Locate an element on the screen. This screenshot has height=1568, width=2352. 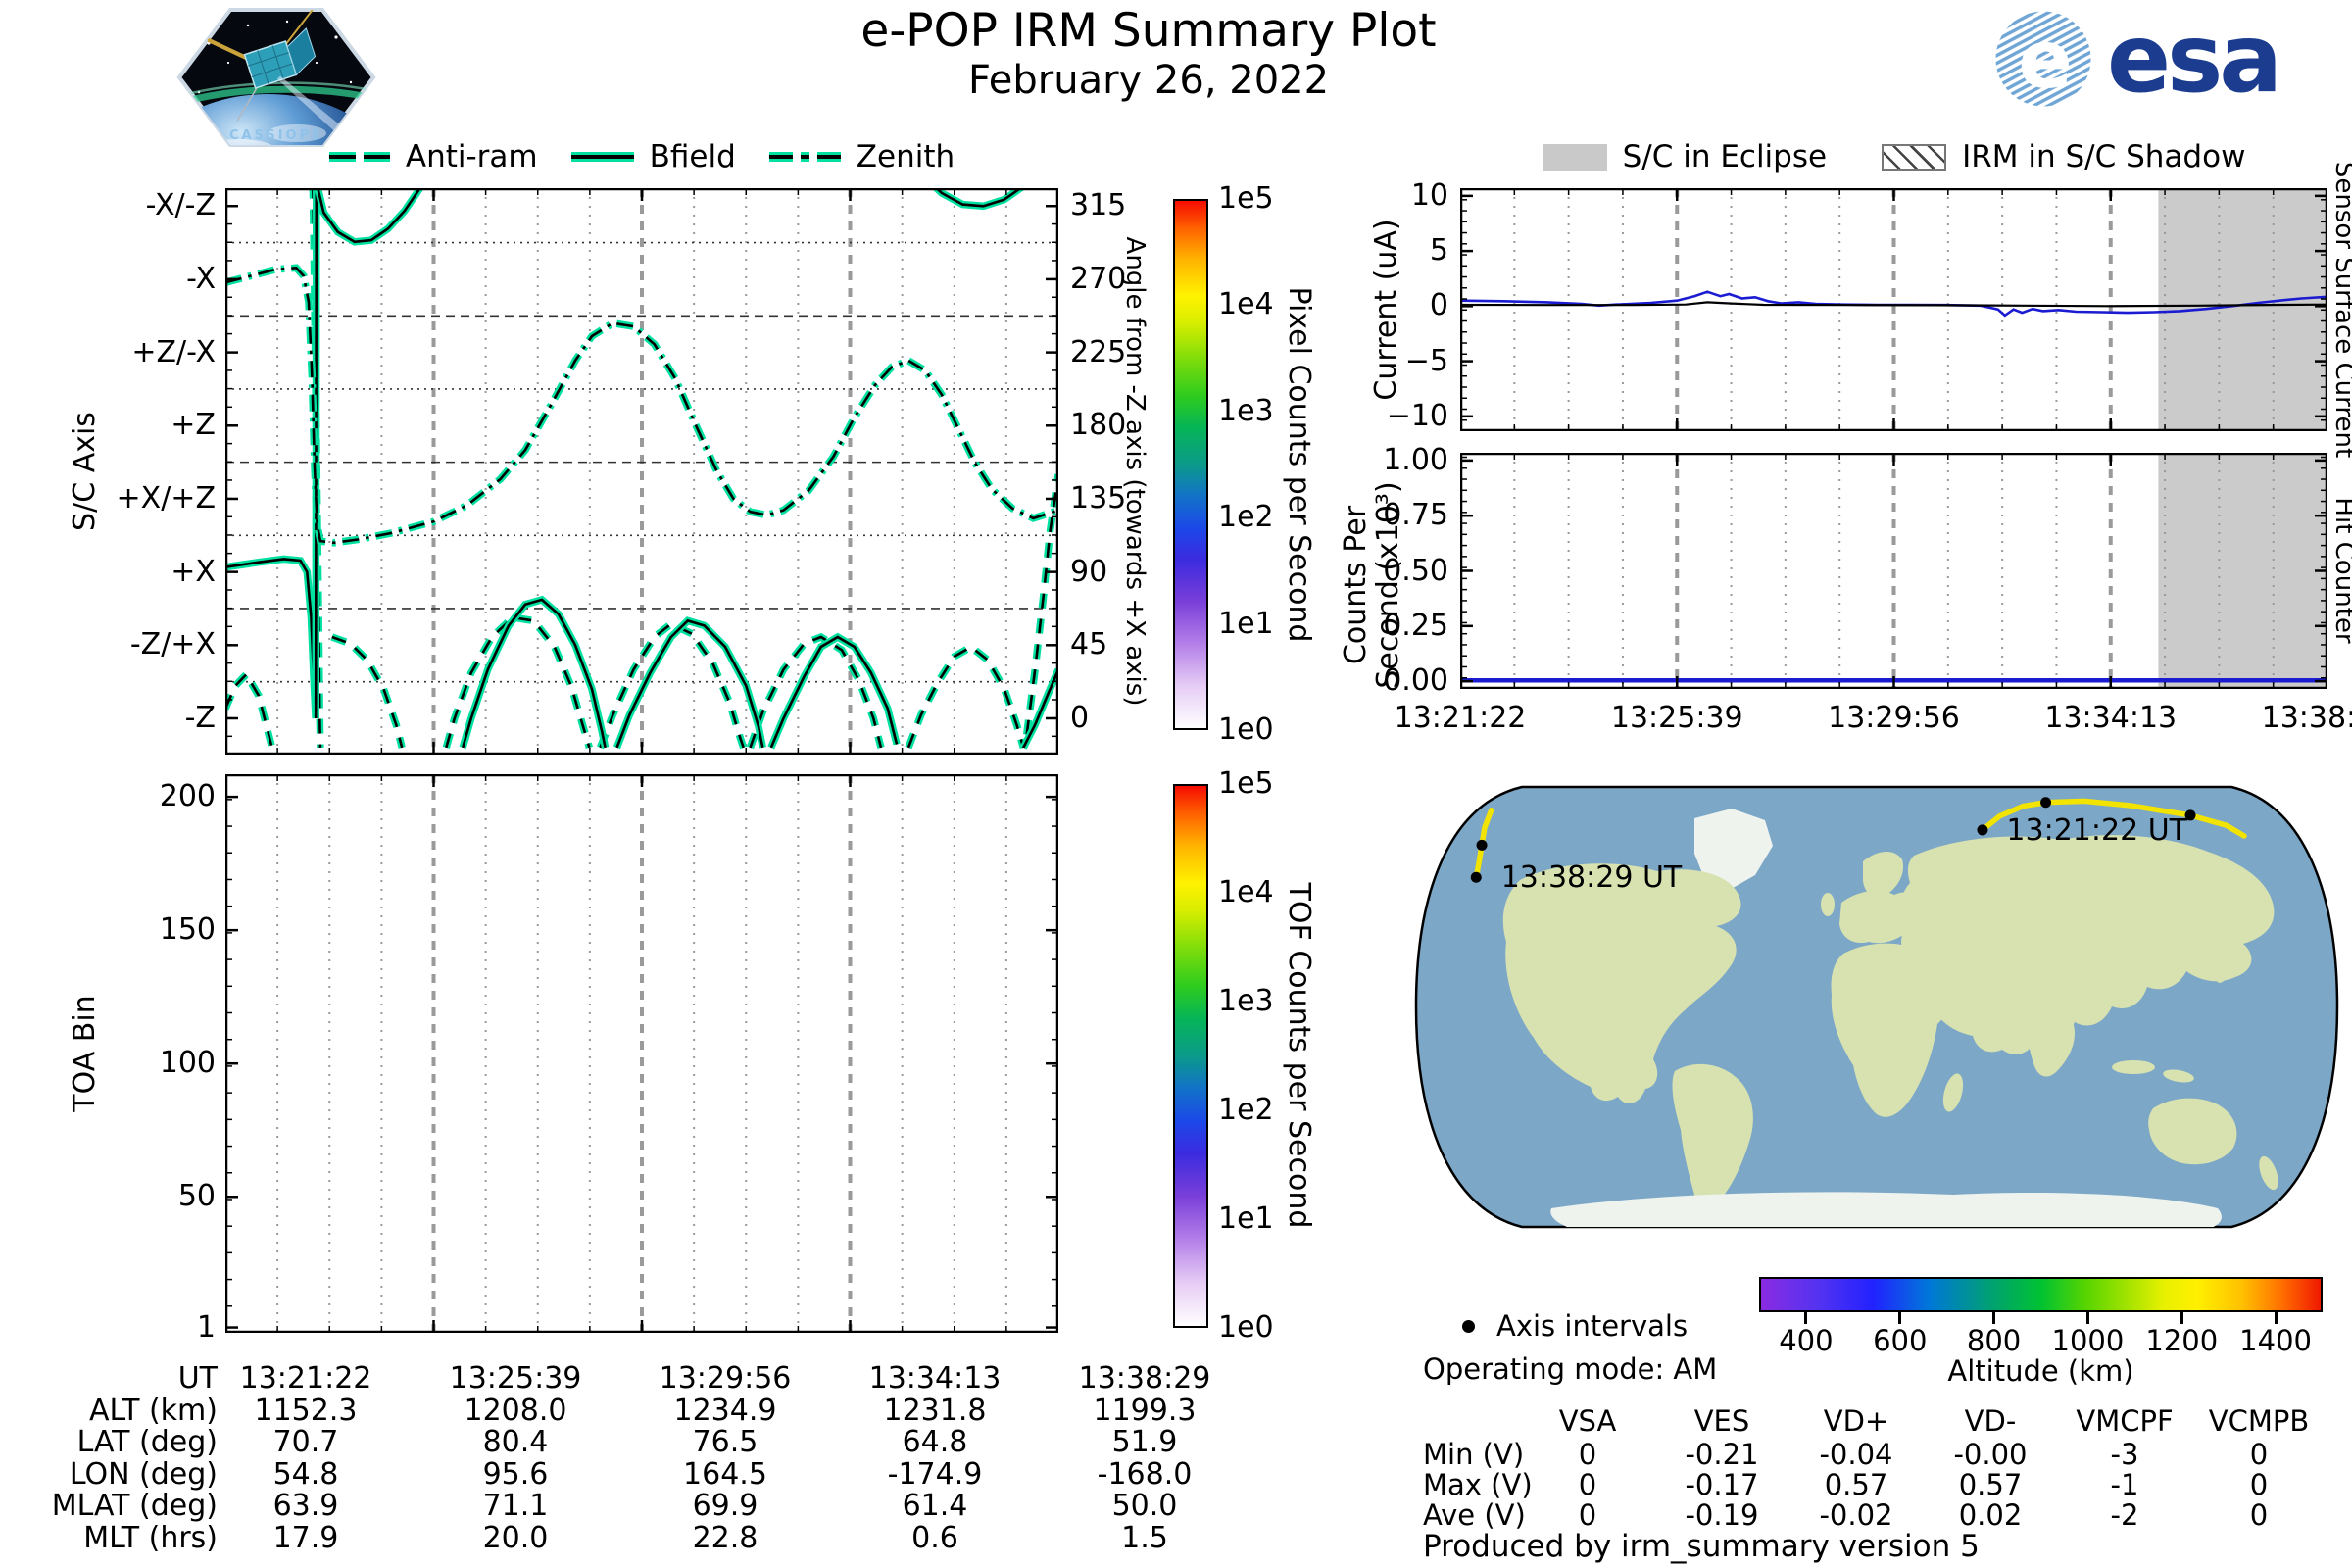
voltage-column-header: VES is located at coordinates (1721, 1421).